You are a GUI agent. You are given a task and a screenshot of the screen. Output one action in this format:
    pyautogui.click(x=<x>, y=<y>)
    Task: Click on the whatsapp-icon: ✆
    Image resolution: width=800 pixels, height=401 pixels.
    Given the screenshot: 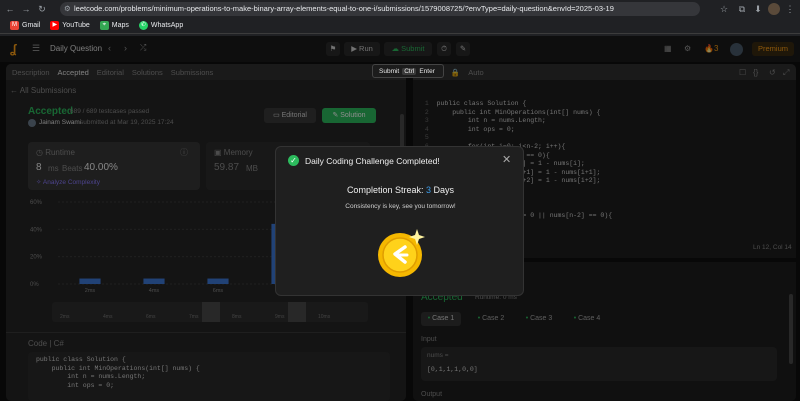 What is the action you would take?
    pyautogui.click(x=143, y=25)
    